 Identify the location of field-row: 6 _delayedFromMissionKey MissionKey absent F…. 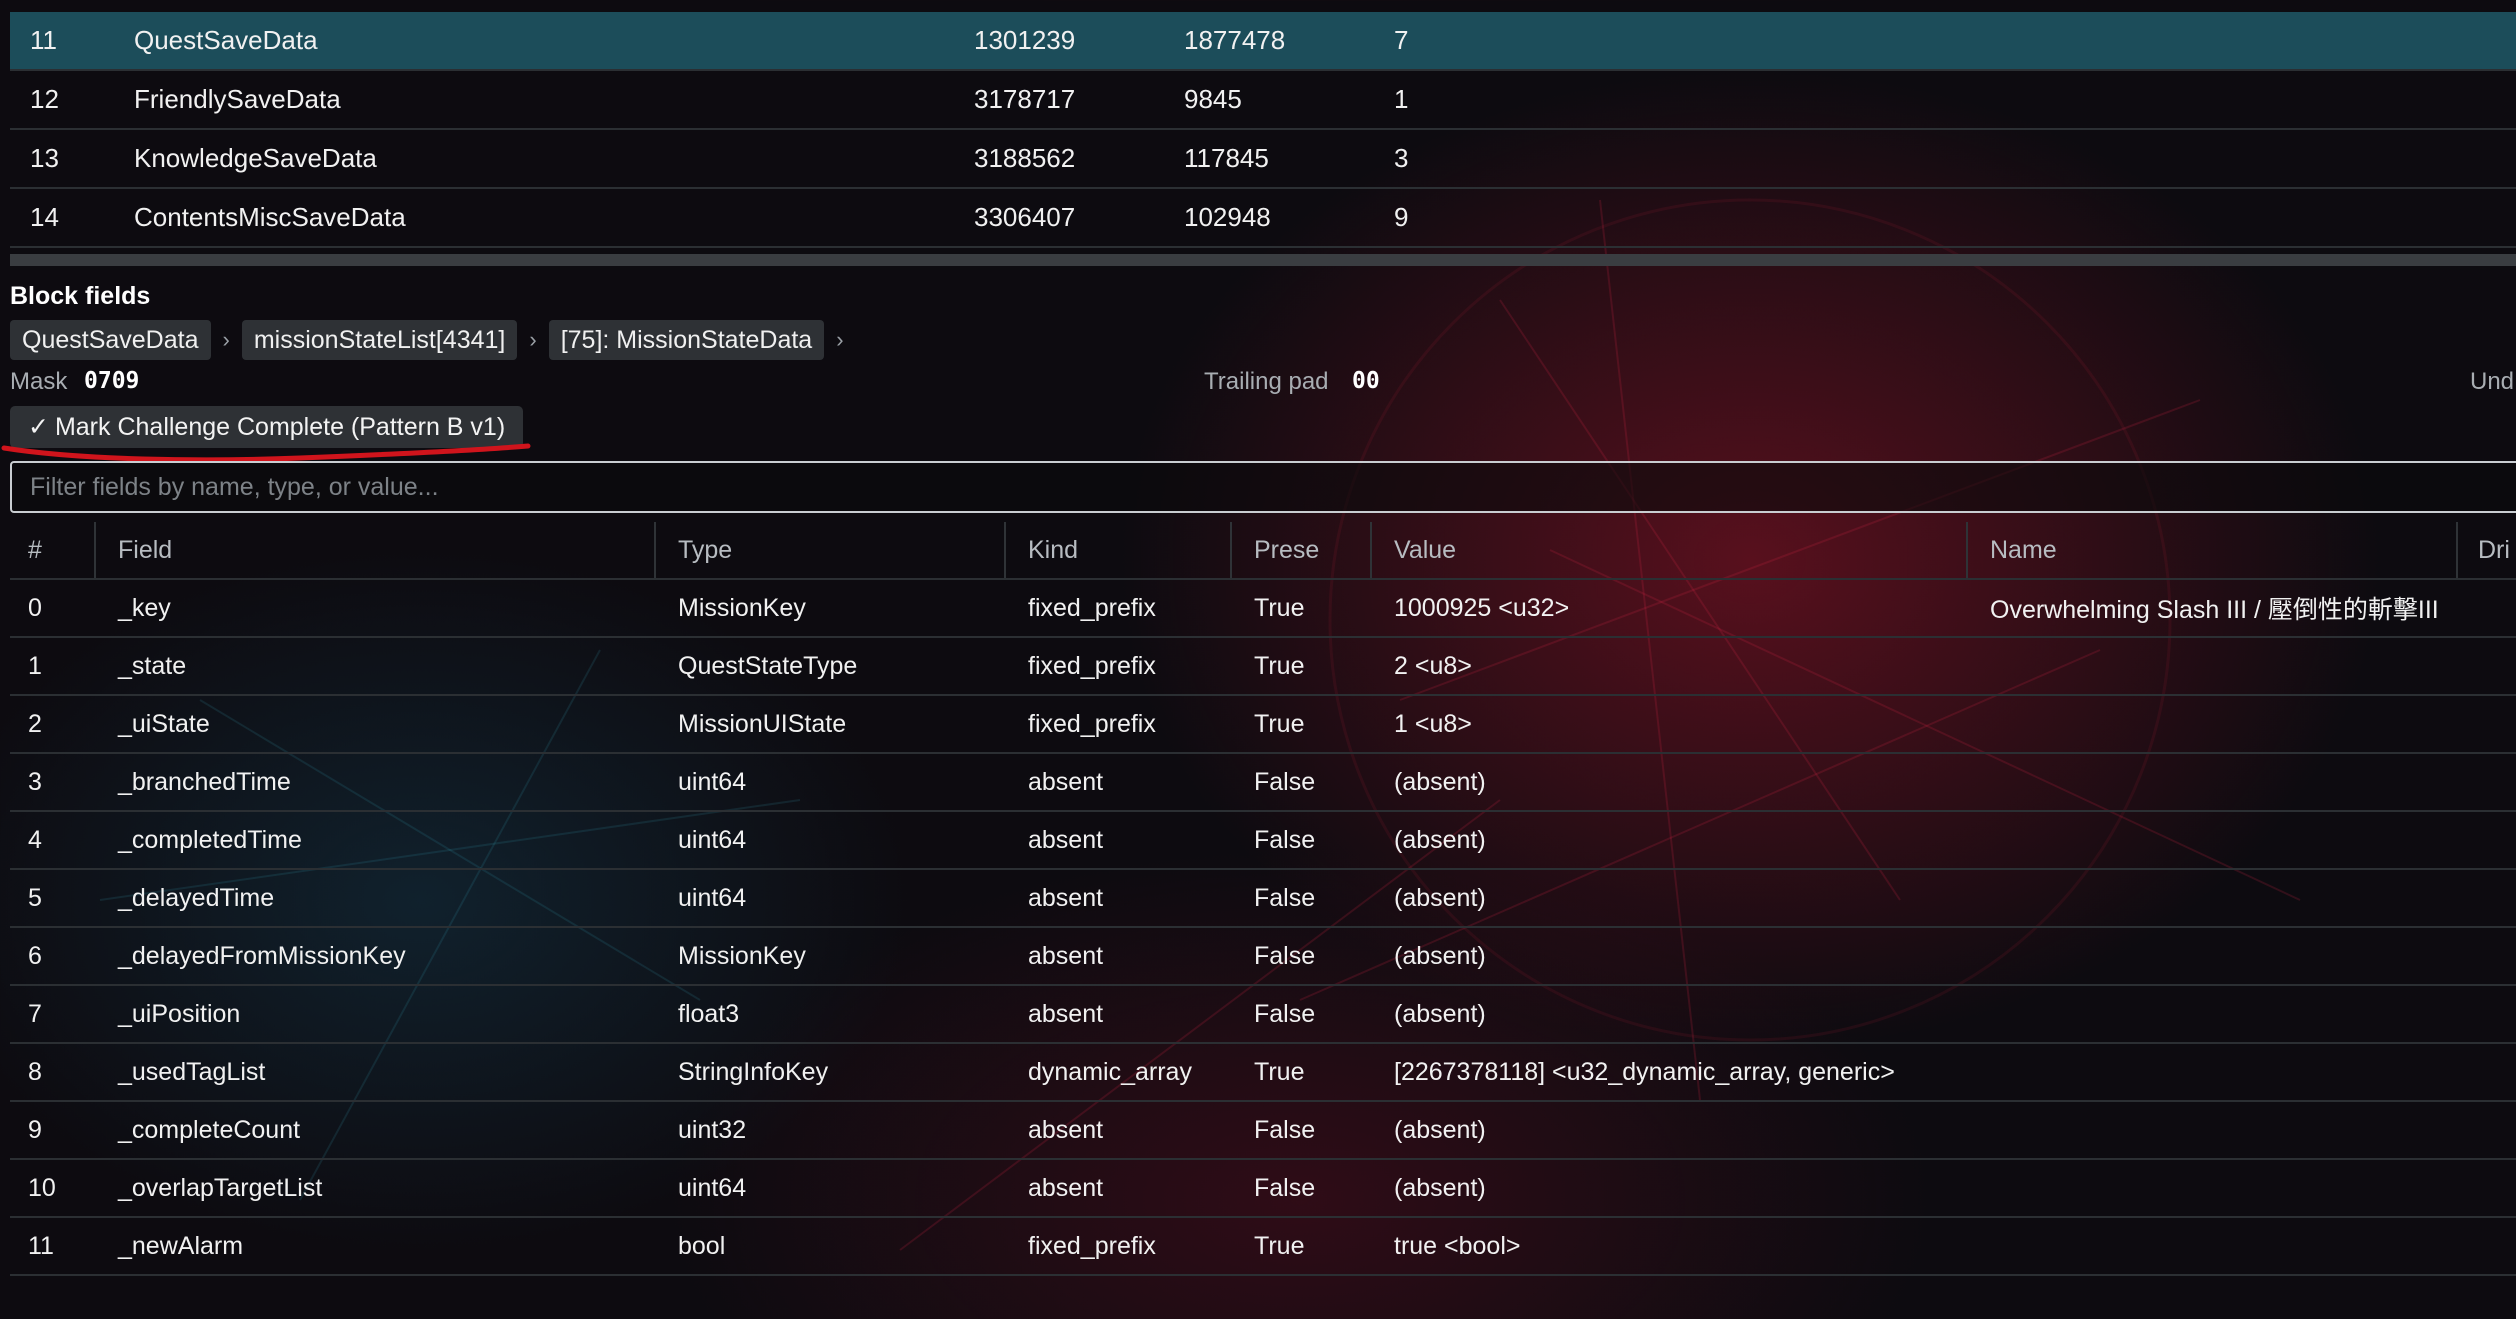
(1263, 957).